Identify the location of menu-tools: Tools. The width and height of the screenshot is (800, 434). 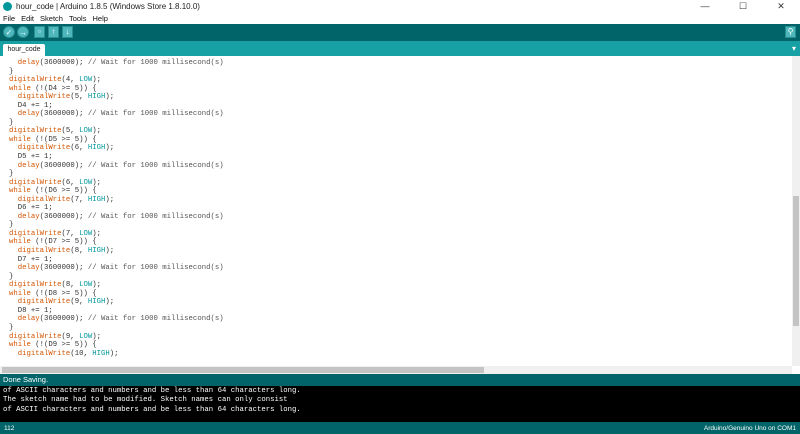
(78, 18).